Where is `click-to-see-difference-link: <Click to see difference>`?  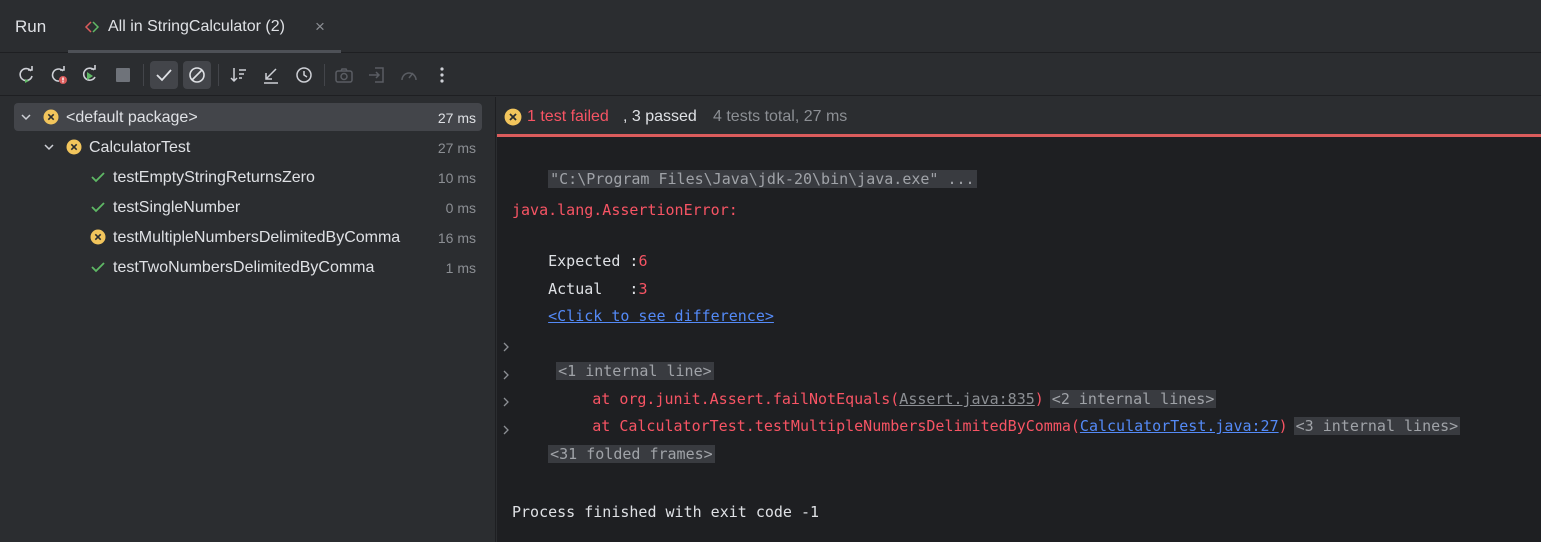
click-to-see-difference-link: <Click to see difference> is located at coordinates (661, 316).